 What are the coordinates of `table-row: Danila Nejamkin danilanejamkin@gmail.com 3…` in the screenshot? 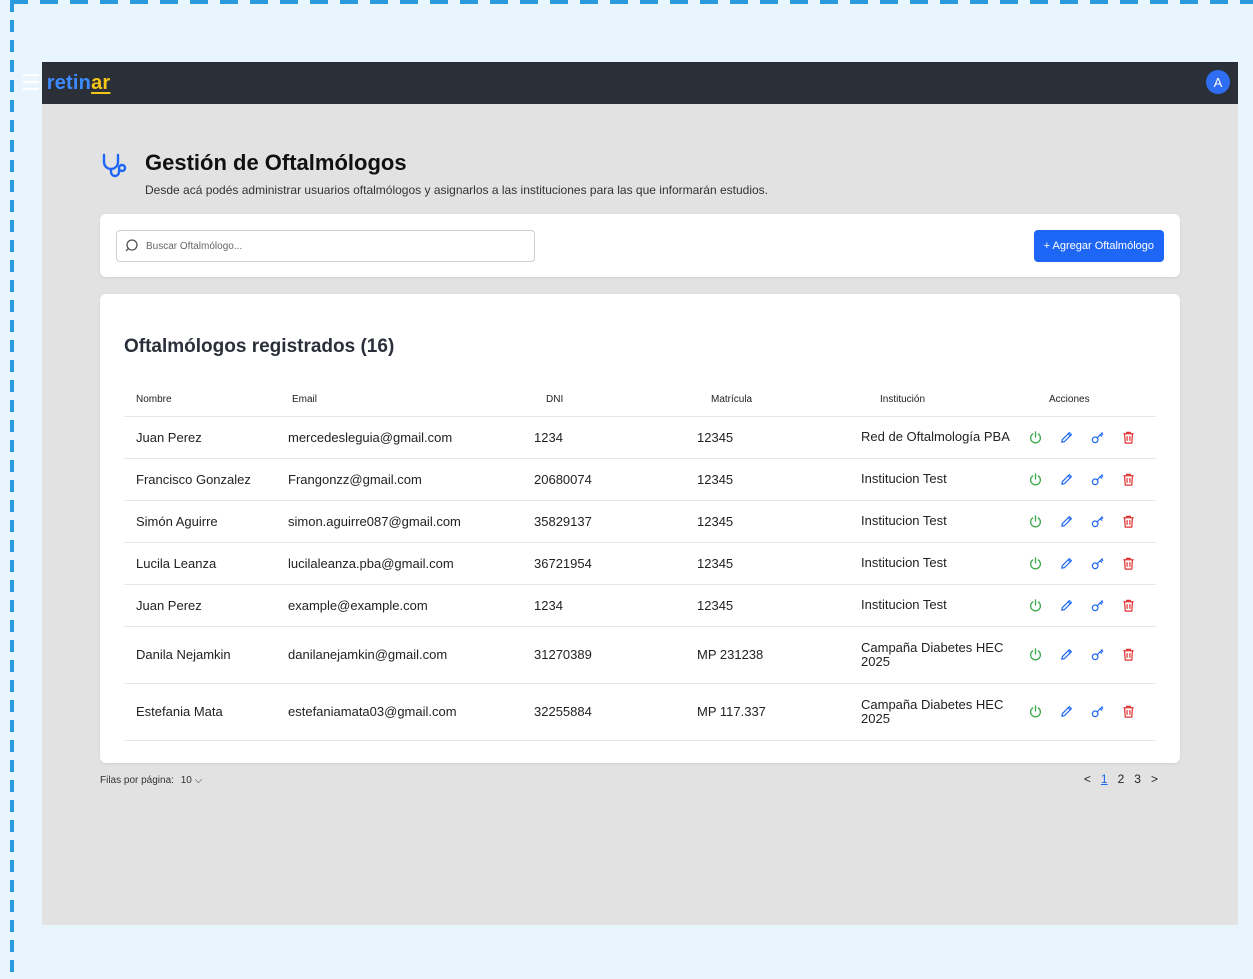 It's located at (640, 655).